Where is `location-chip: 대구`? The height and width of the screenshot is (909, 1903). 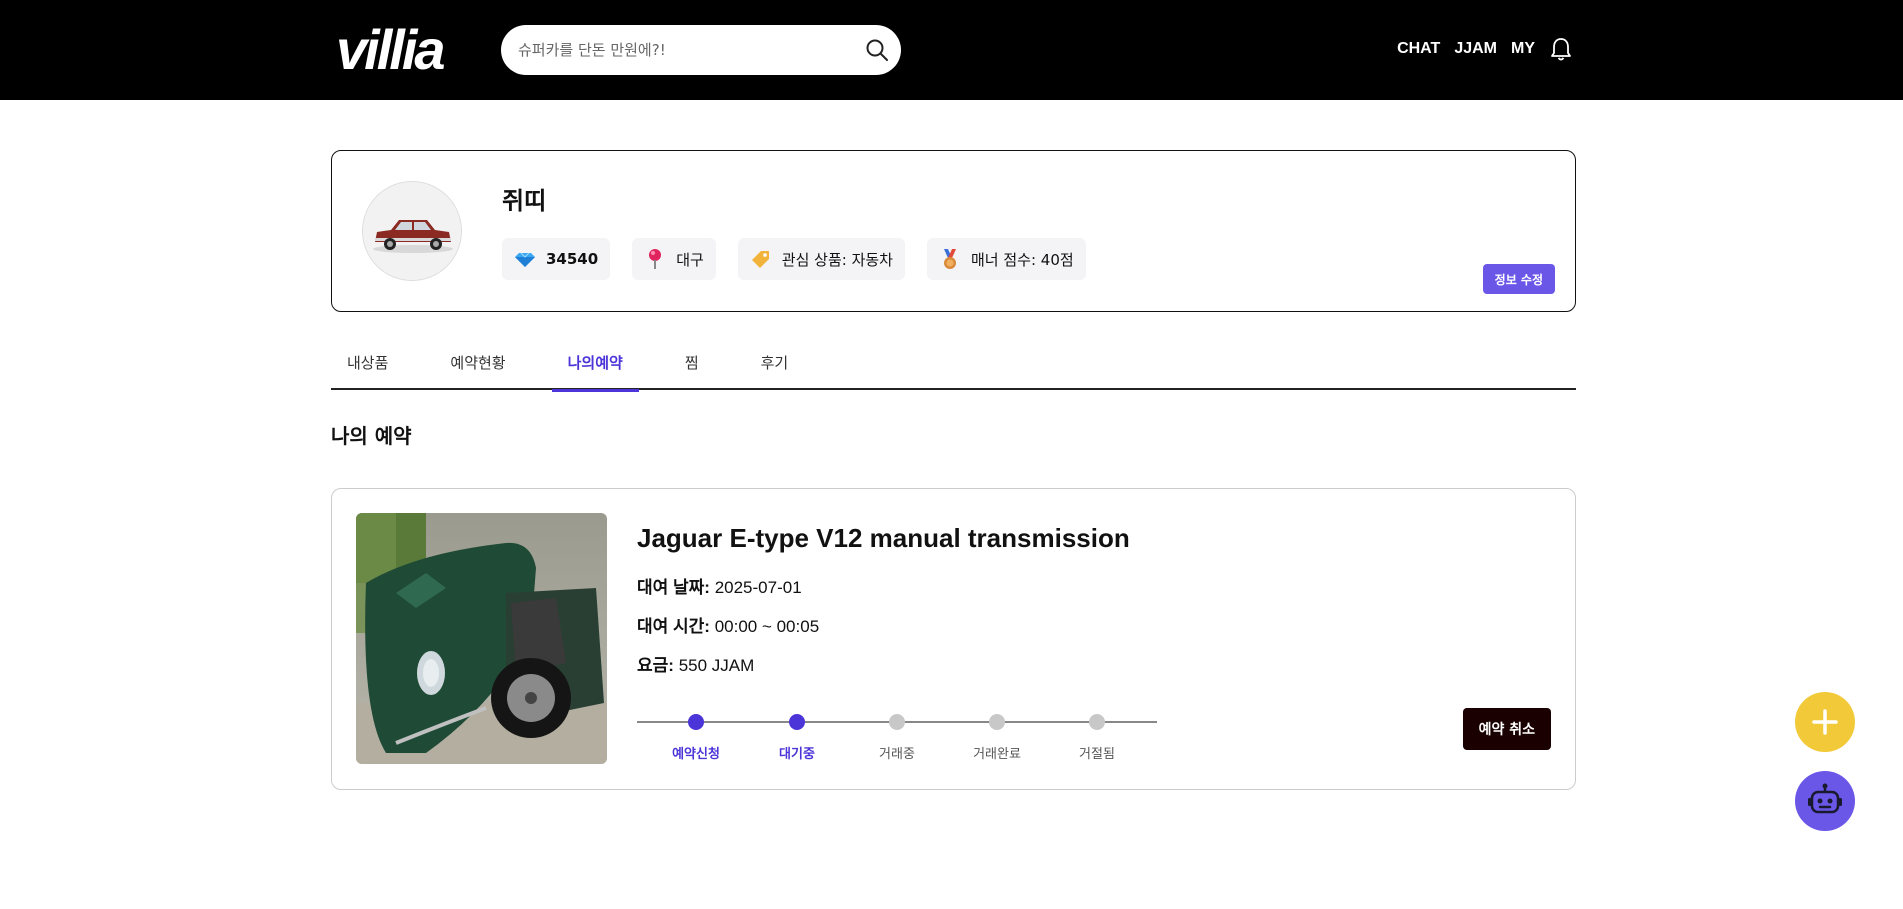
location-chip: 대구 is located at coordinates (674, 259).